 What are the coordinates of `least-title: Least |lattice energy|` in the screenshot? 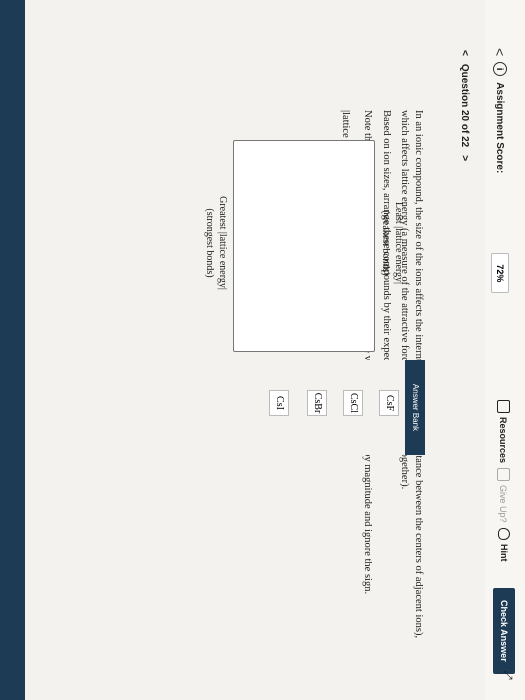 It's located at (398, 243).